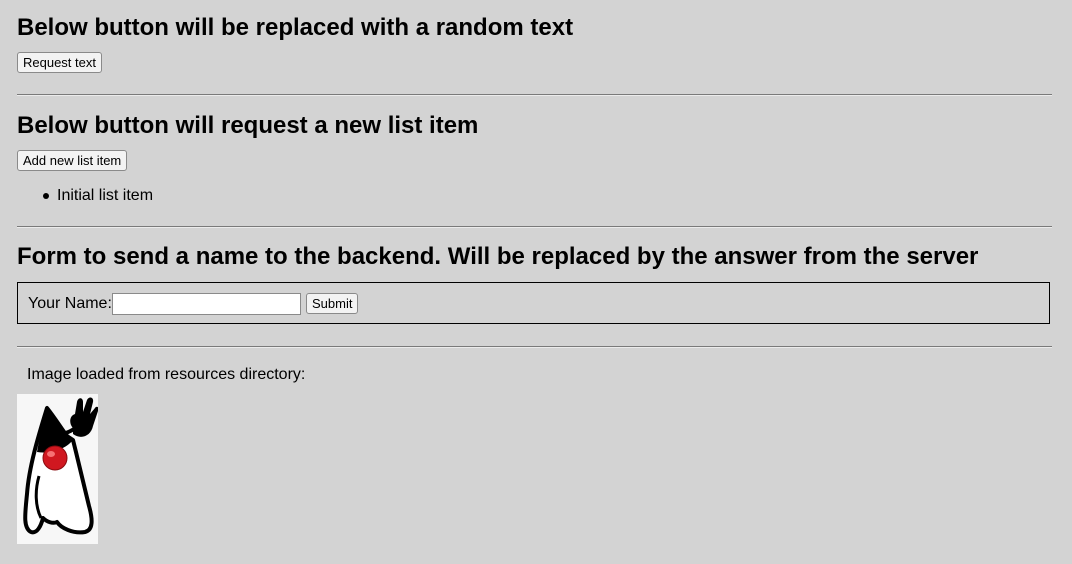 Image resolution: width=1072 pixels, height=564 pixels. Describe the element at coordinates (70, 303) in the screenshot. I see `name-label: Your Name:` at that location.